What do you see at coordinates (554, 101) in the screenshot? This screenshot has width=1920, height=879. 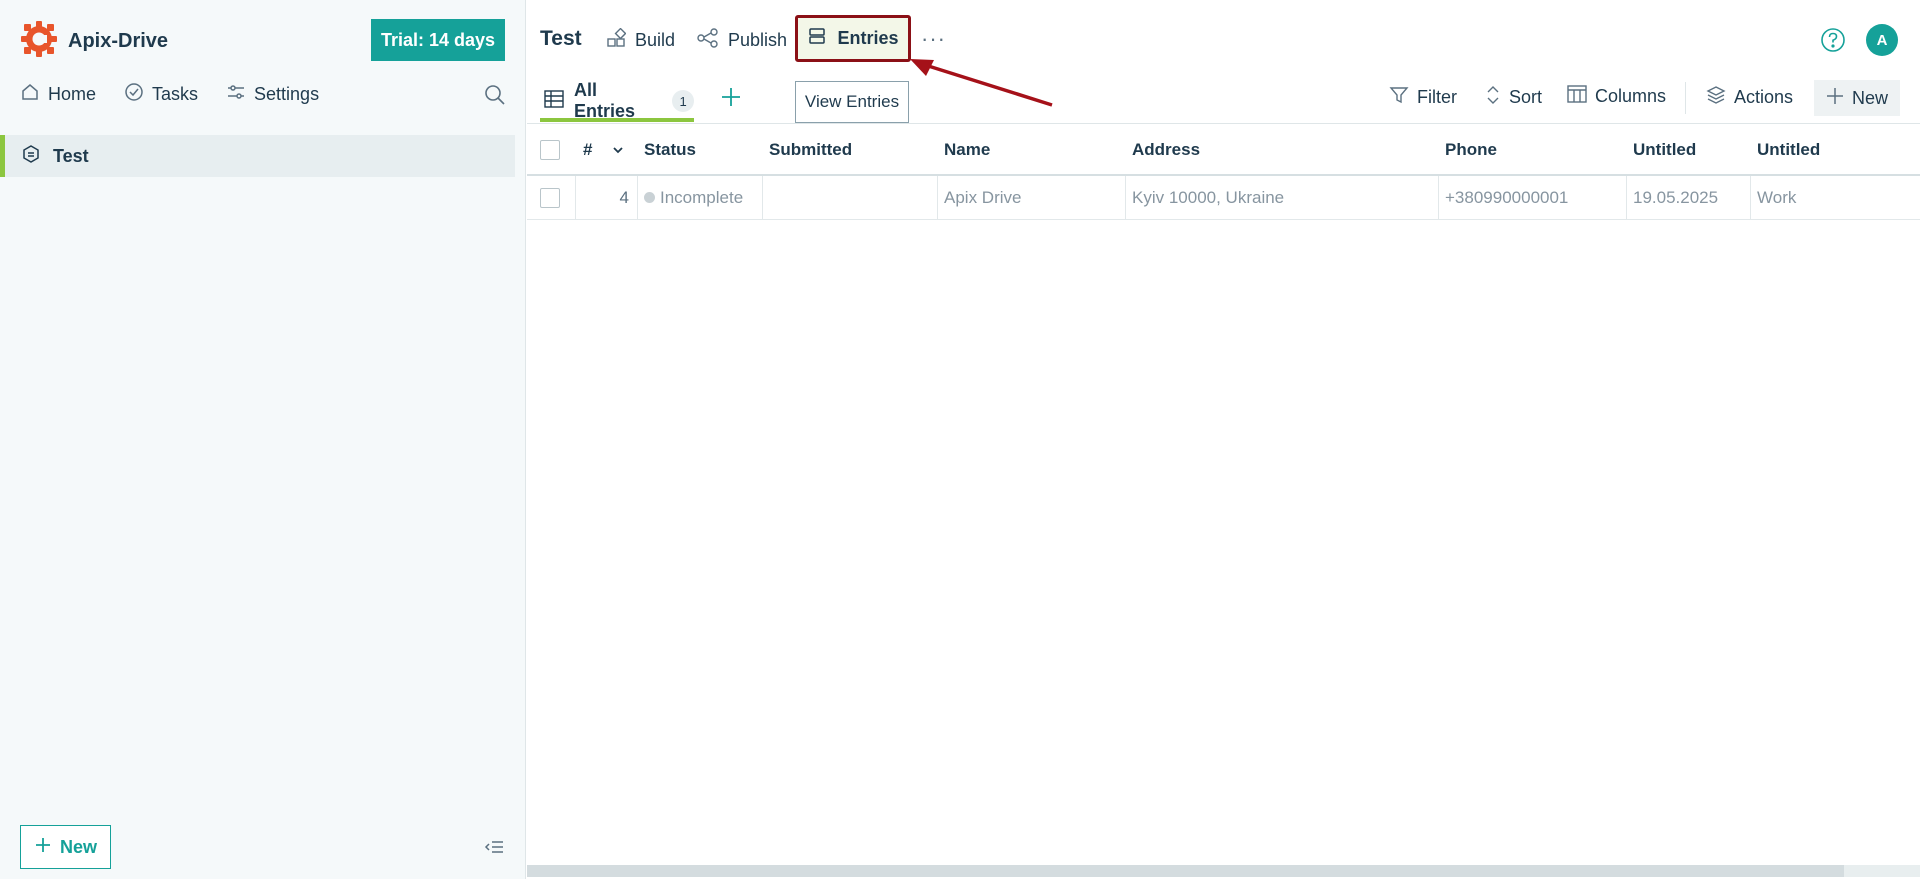 I see `grid-icon` at bounding box center [554, 101].